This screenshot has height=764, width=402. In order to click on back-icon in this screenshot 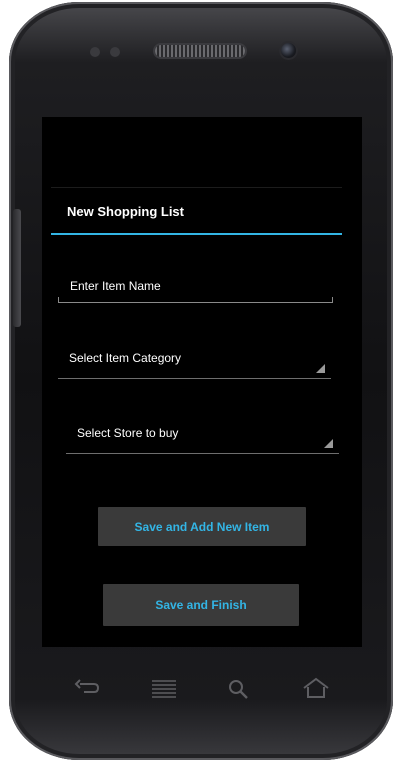, I will do `click(87, 688)`.